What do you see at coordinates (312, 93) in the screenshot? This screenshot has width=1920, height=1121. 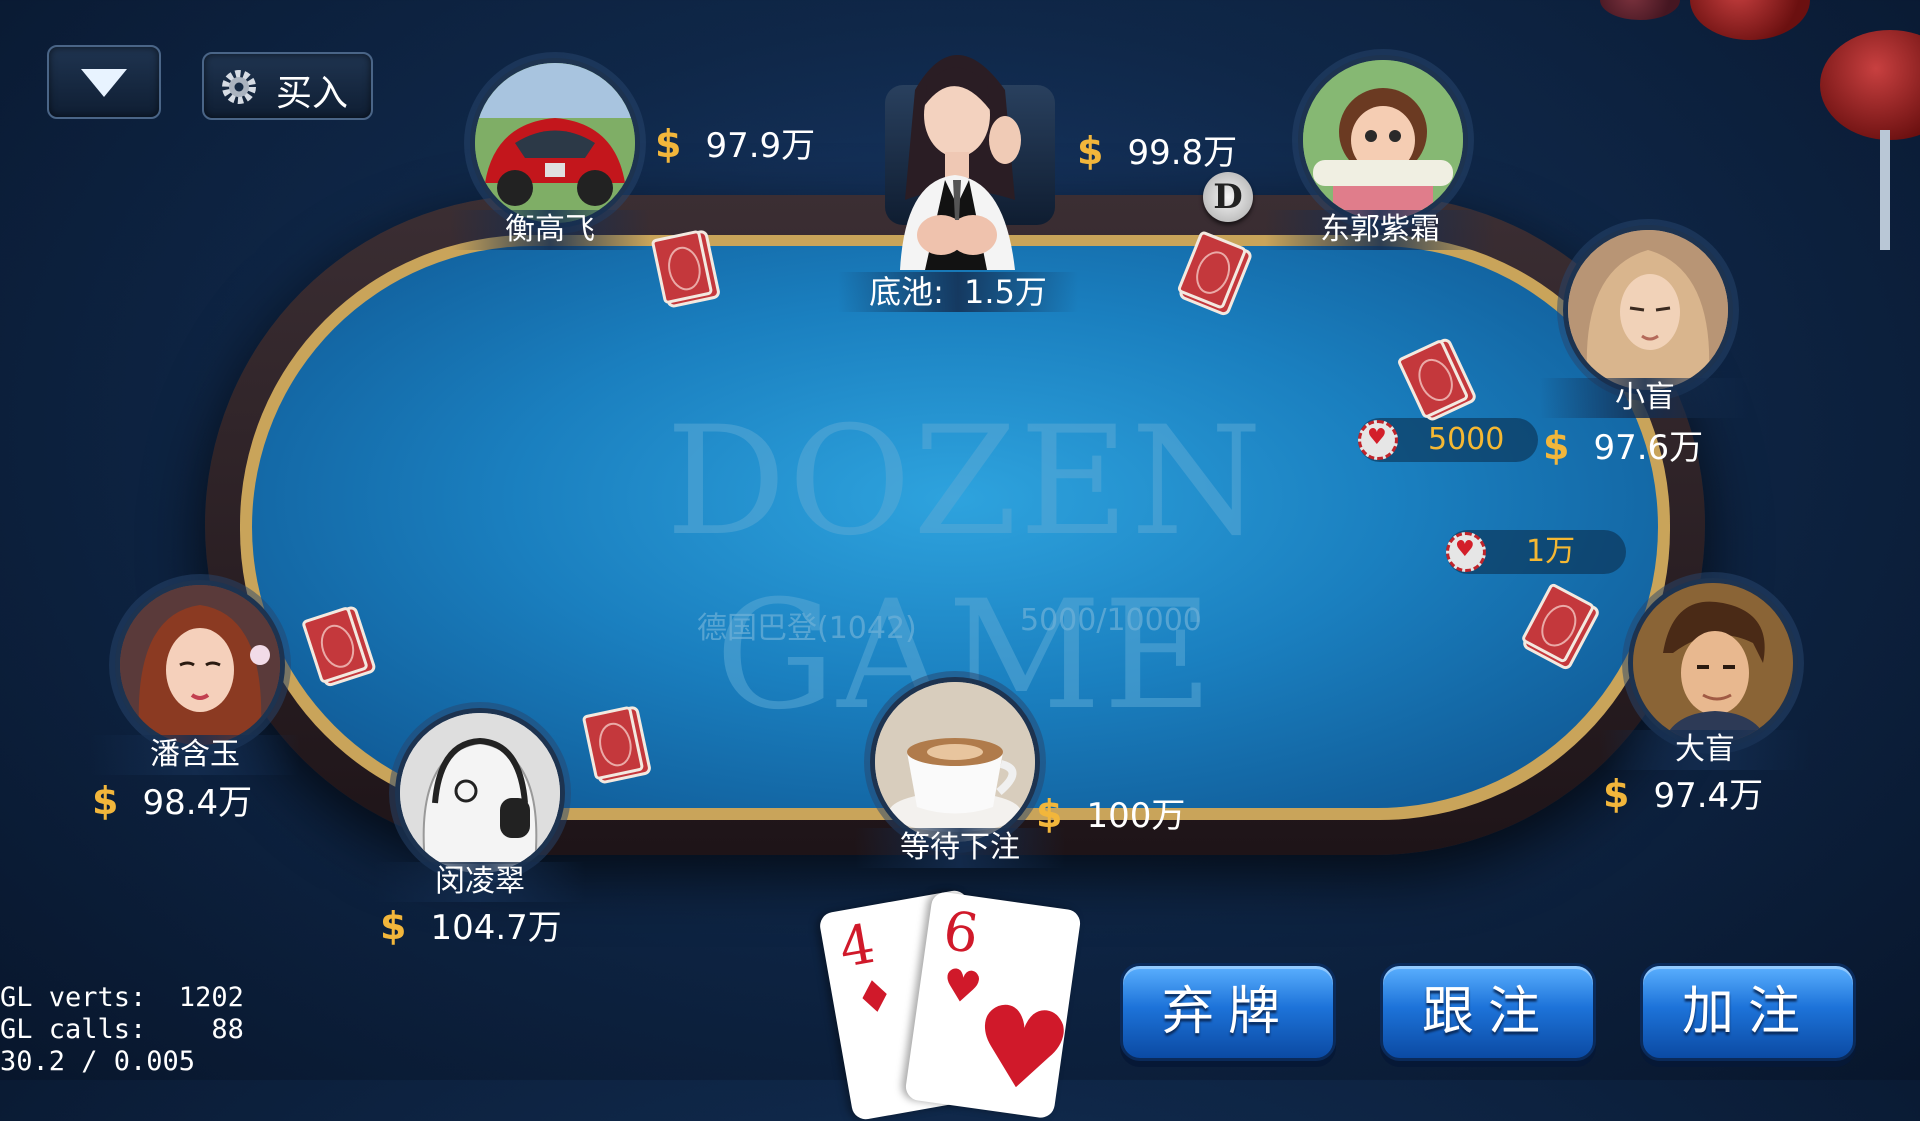 I see `buyin-label: 买入` at bounding box center [312, 93].